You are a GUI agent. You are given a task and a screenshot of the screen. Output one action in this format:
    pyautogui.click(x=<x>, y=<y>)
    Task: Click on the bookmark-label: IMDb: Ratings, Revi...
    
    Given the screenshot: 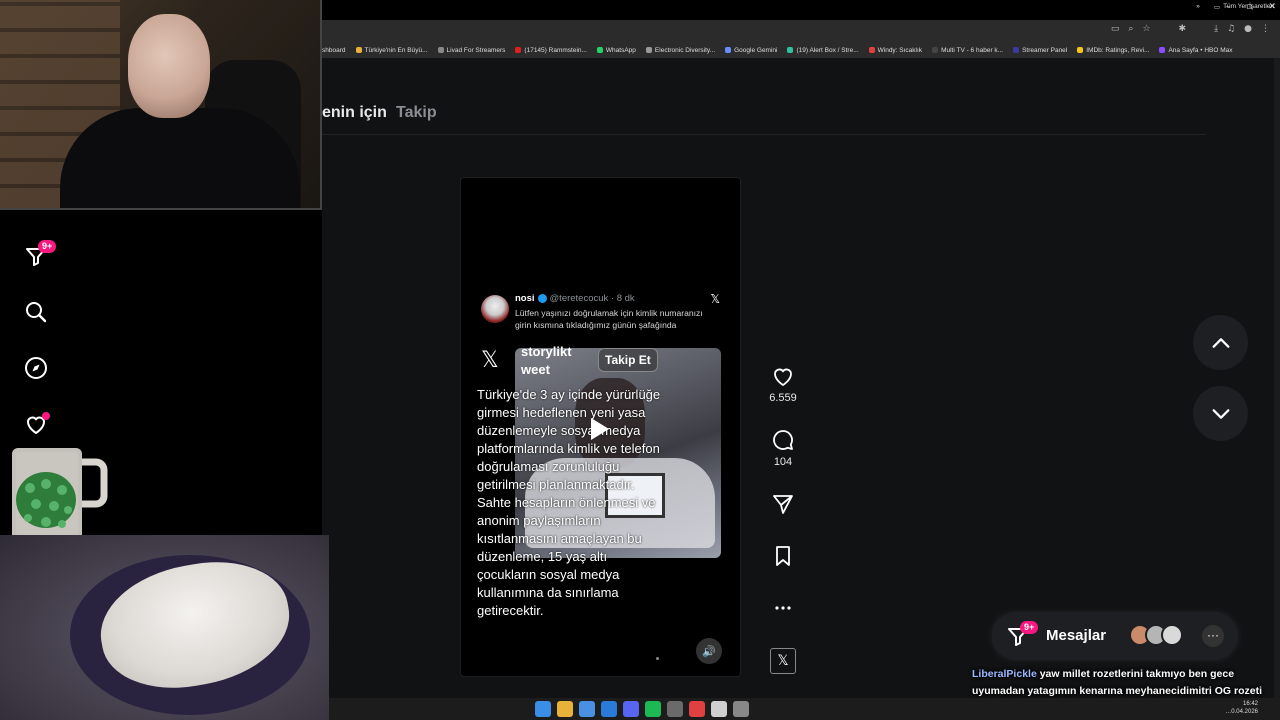 What is the action you would take?
    pyautogui.click(x=1118, y=50)
    